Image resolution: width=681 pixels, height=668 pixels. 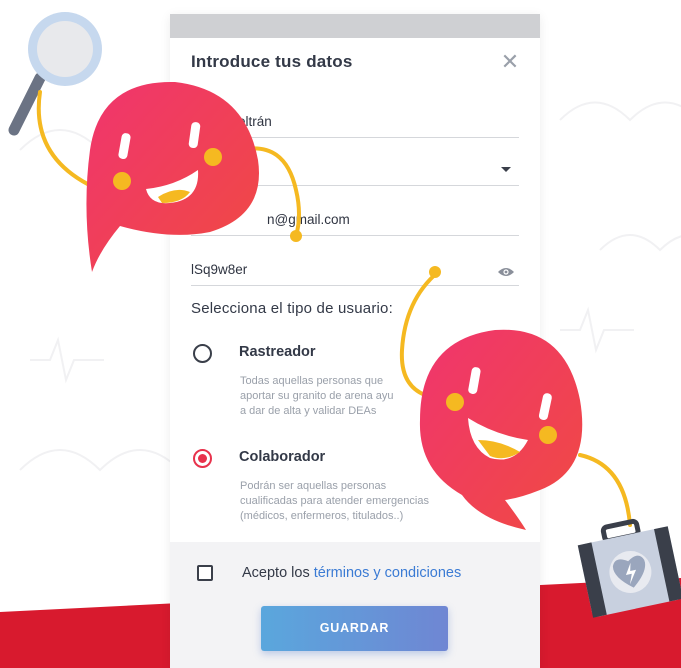 I want to click on password-value: lSq9w8er, so click(x=219, y=269).